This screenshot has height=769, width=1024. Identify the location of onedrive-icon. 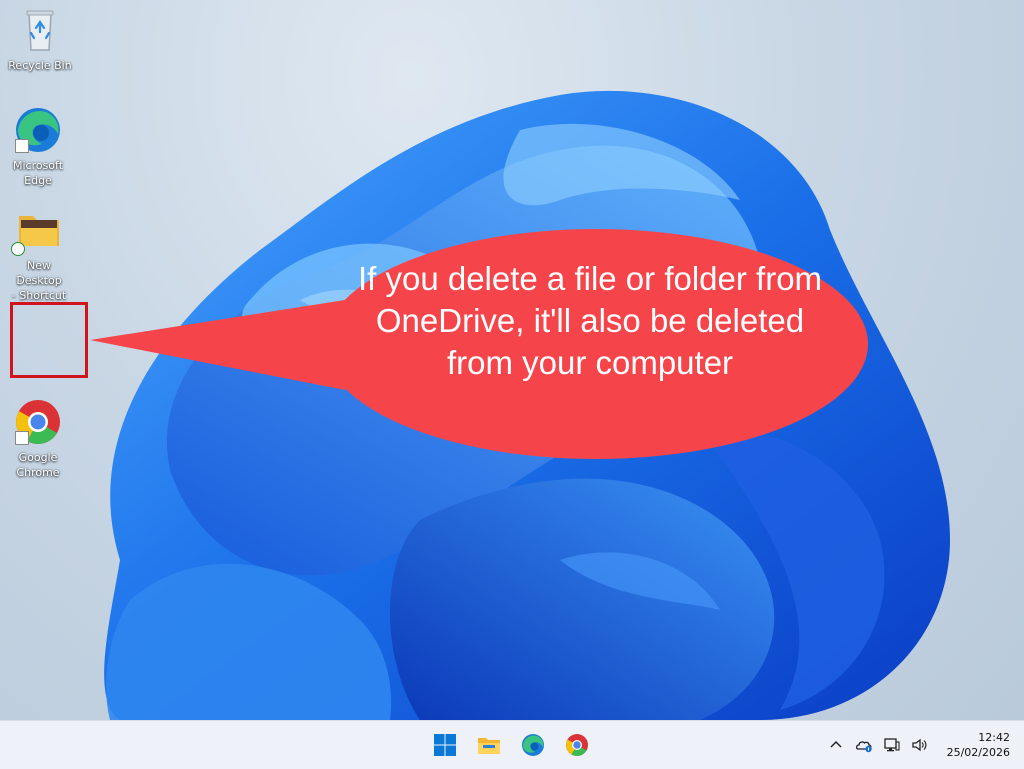
(863, 747).